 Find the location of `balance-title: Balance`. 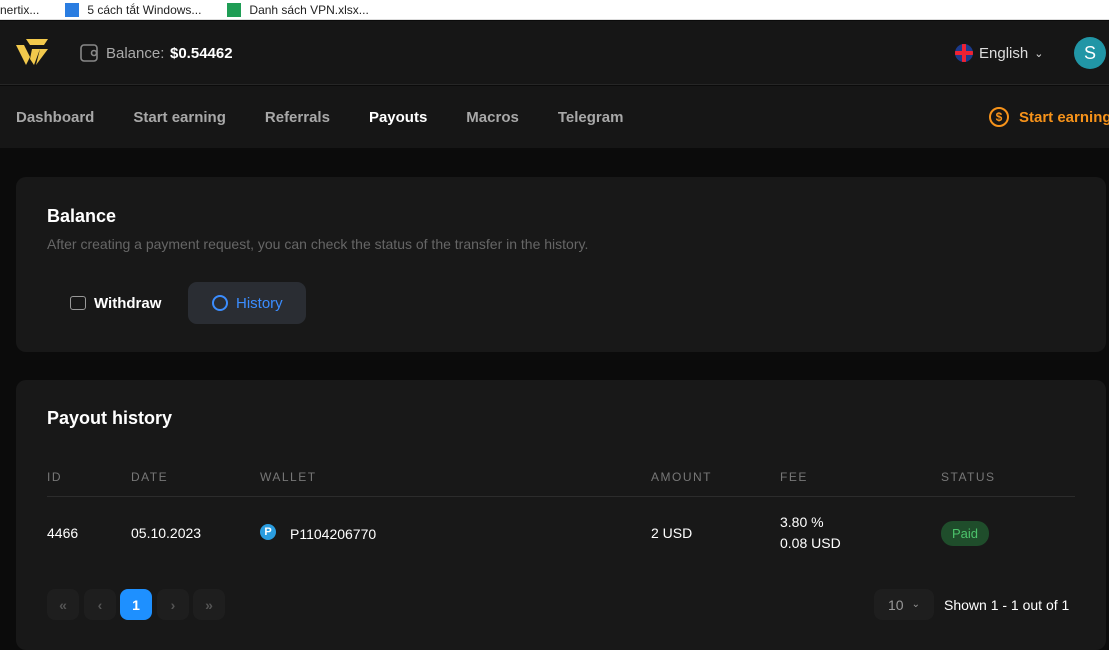

balance-title: Balance is located at coordinates (82, 216).